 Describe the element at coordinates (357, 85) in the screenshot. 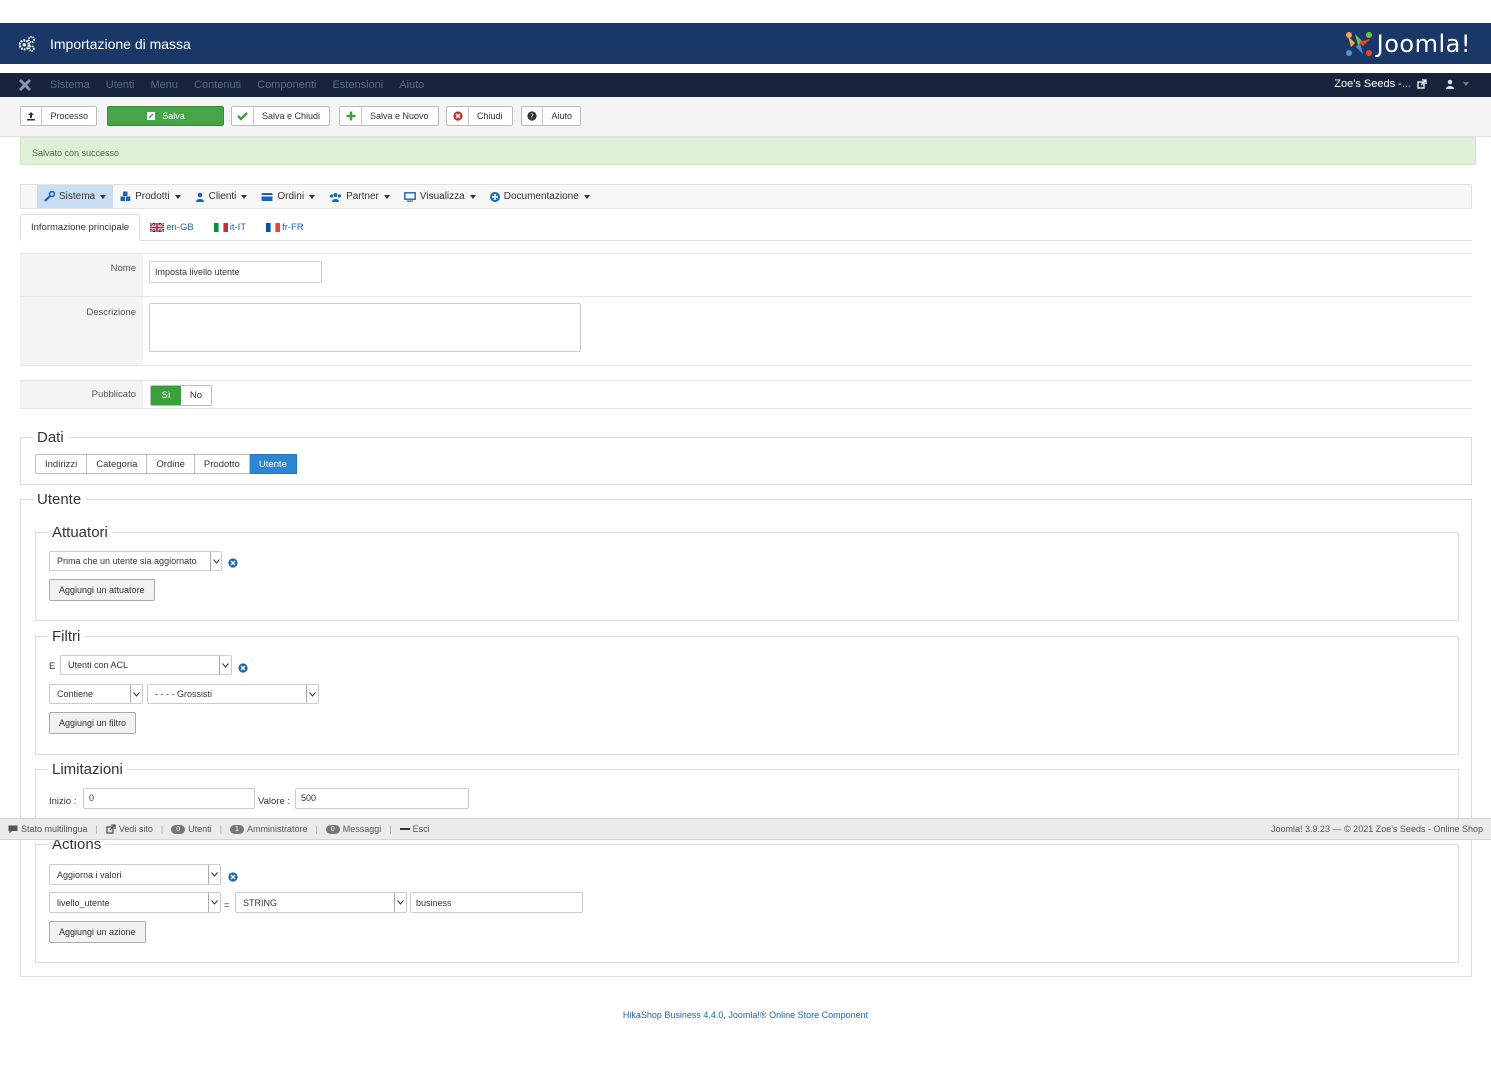

I see `nav-item-estensioni: Estensioni` at that location.